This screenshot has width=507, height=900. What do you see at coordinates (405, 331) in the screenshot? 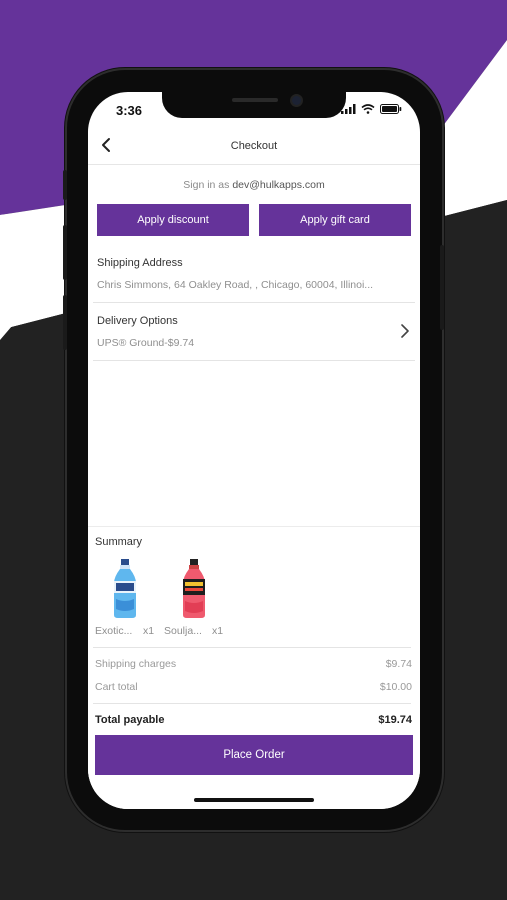
I see `chevron-right-icon` at bounding box center [405, 331].